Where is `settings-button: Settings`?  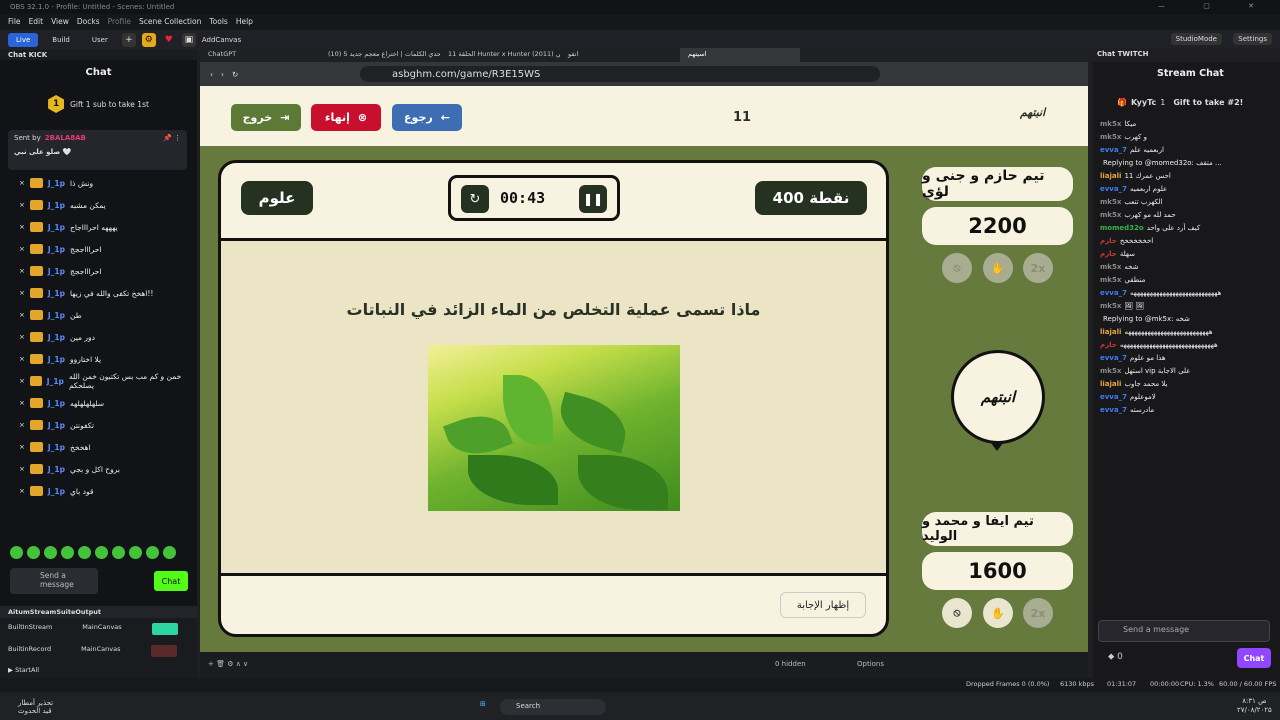 settings-button: Settings is located at coordinates (1252, 39).